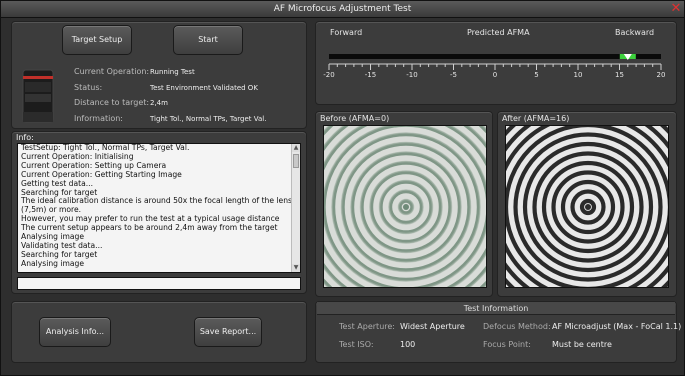 This screenshot has height=376, width=685. I want to click on log-scrollbar: ▲ ▼, so click(295, 208).